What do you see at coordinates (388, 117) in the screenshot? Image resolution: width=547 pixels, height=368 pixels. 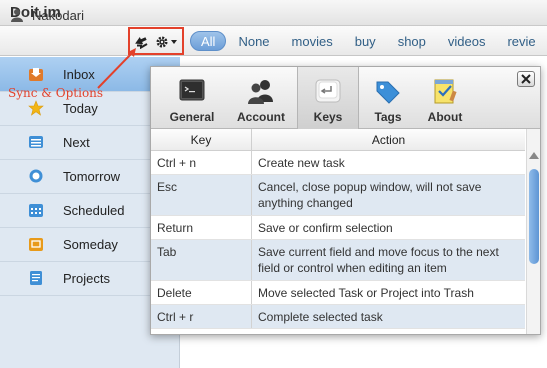 I see `tab-label: Tags` at bounding box center [388, 117].